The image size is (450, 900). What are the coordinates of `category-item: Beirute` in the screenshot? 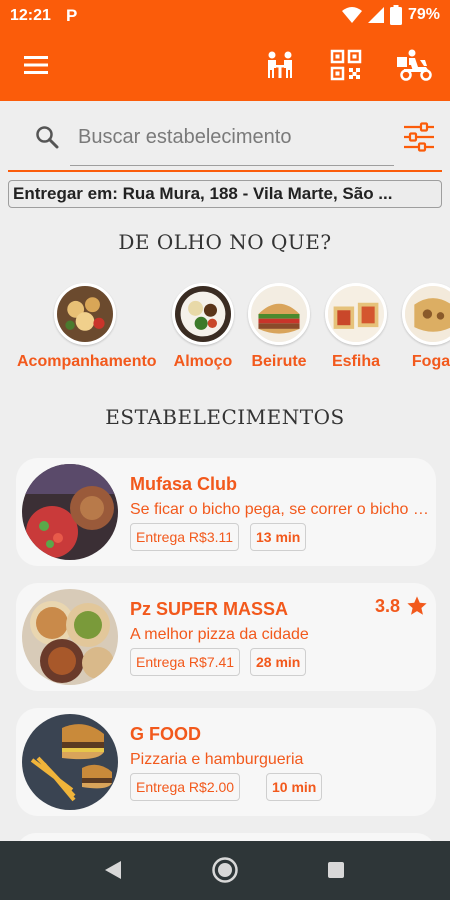 It's located at (279, 327).